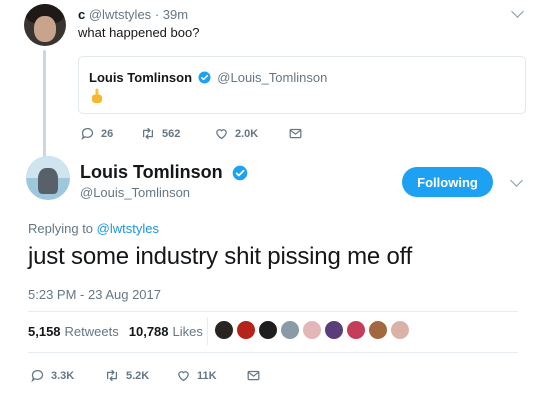 The height and width of the screenshot is (404, 540). What do you see at coordinates (135, 192) in the screenshot?
I see `main-user-handle: @Louis_Tomlinson` at bounding box center [135, 192].